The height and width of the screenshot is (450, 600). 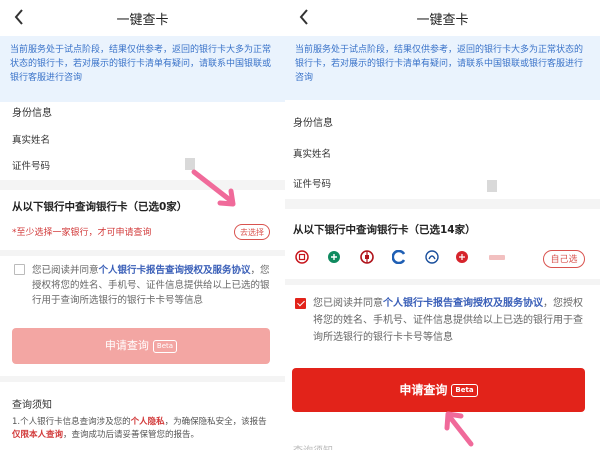 I want to click on cmb-logo-icon, so click(x=462, y=257).